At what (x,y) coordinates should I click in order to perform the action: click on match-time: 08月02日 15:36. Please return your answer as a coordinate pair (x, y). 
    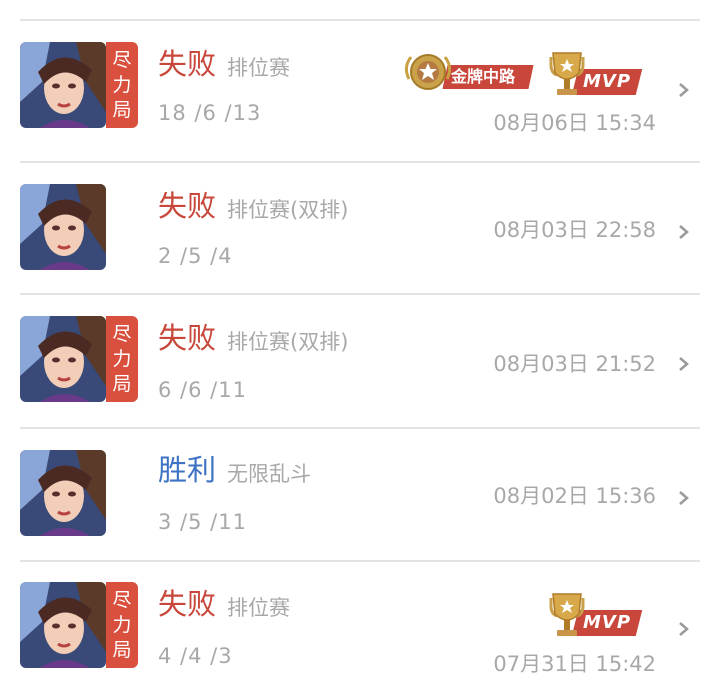
    Looking at the image, I should click on (574, 496).